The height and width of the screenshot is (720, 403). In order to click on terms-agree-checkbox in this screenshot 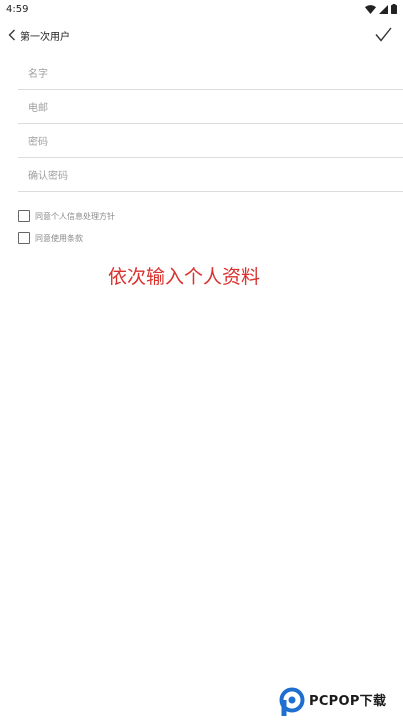, I will do `click(24, 238)`.